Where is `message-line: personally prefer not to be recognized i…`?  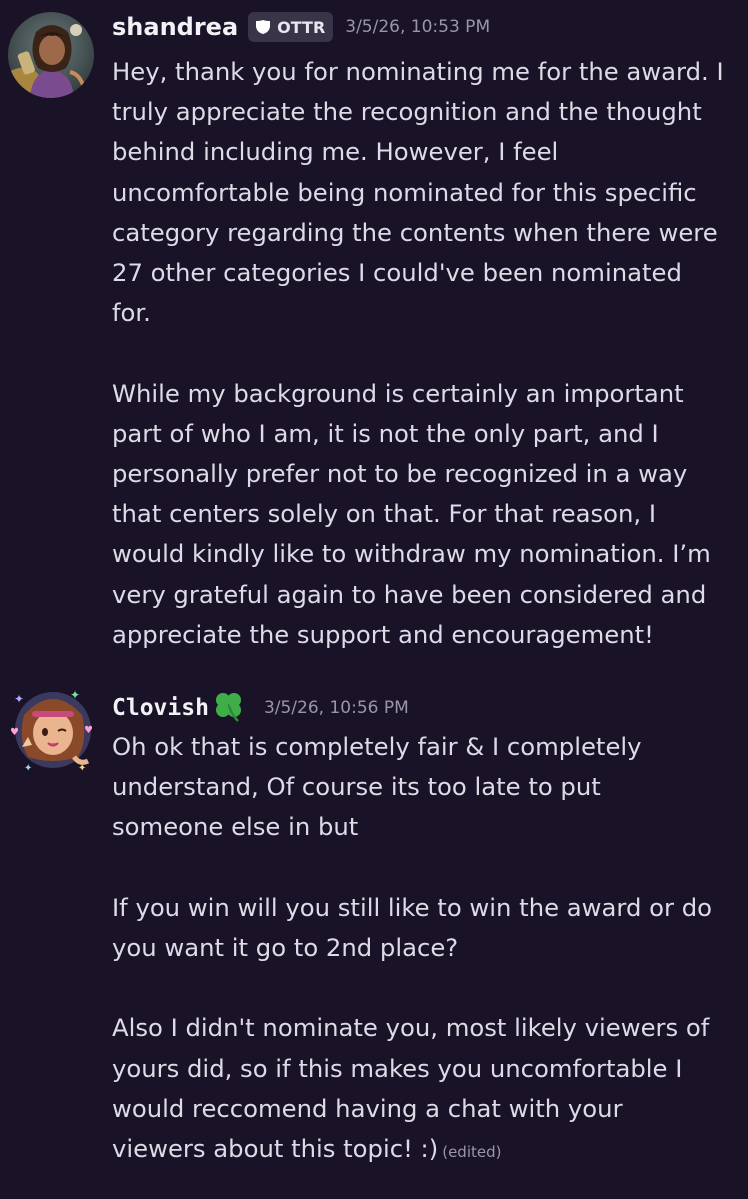
message-line: personally prefer not to be recognized i… is located at coordinates (400, 474).